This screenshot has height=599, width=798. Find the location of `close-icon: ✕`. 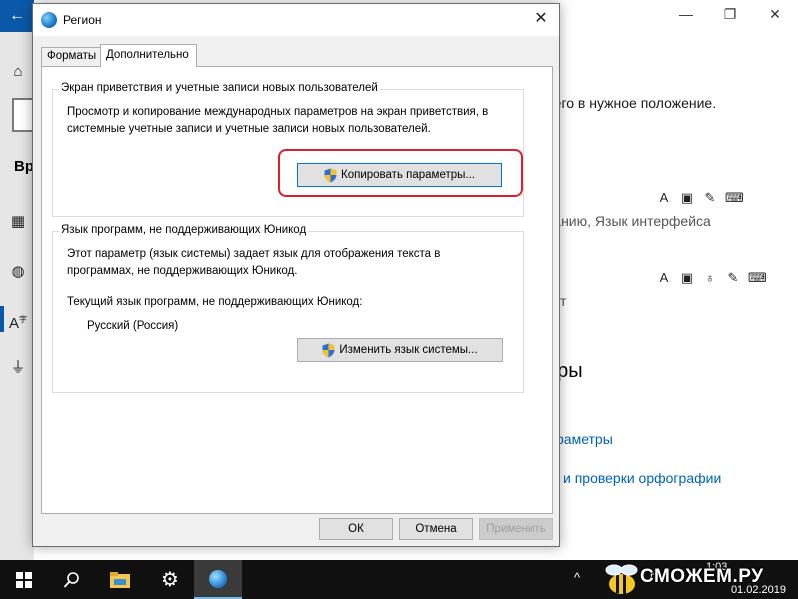

close-icon: ✕ is located at coordinates (775, 14).